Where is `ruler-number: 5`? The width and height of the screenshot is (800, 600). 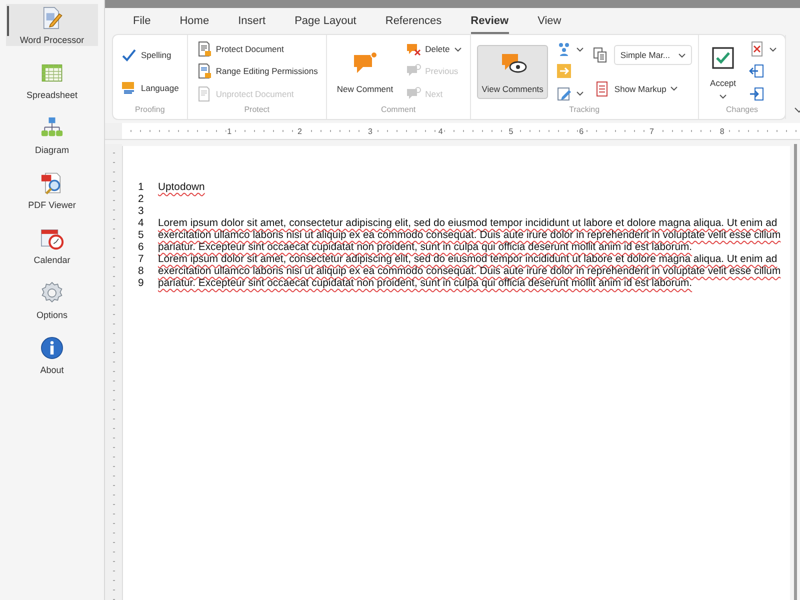 ruler-number: 5 is located at coordinates (511, 131).